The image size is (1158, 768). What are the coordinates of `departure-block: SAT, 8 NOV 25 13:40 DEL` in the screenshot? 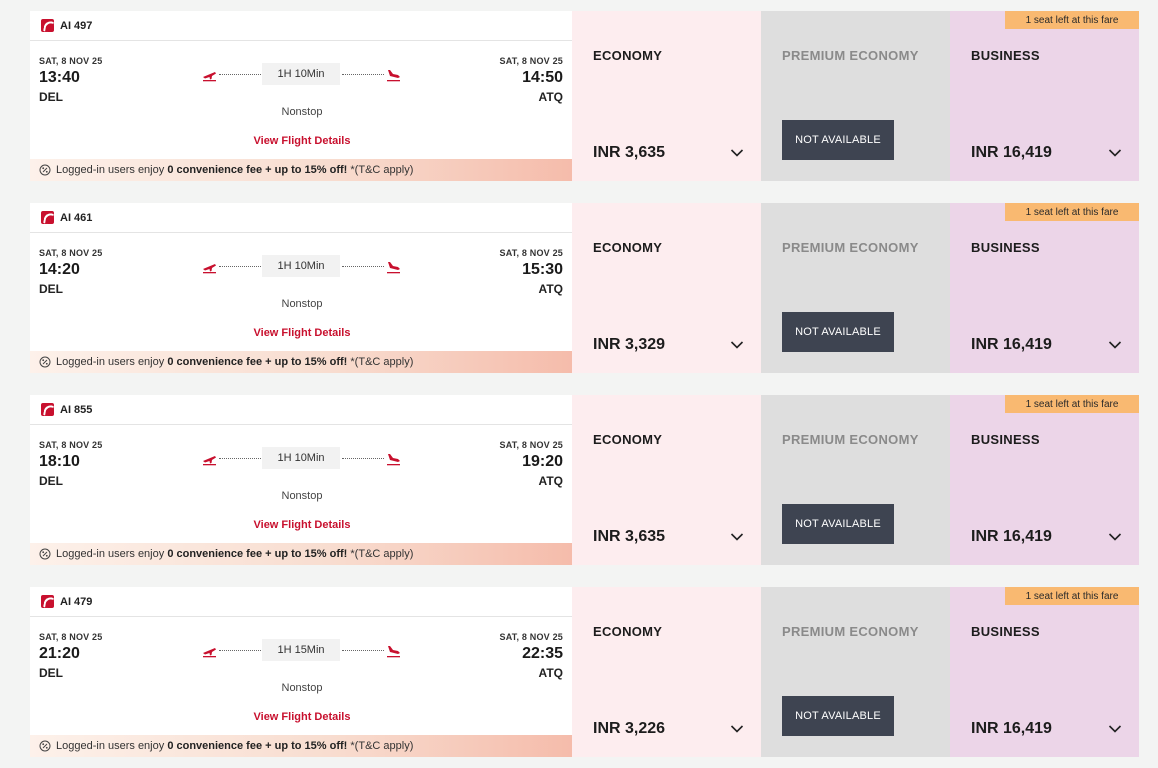 It's located at (70, 80).